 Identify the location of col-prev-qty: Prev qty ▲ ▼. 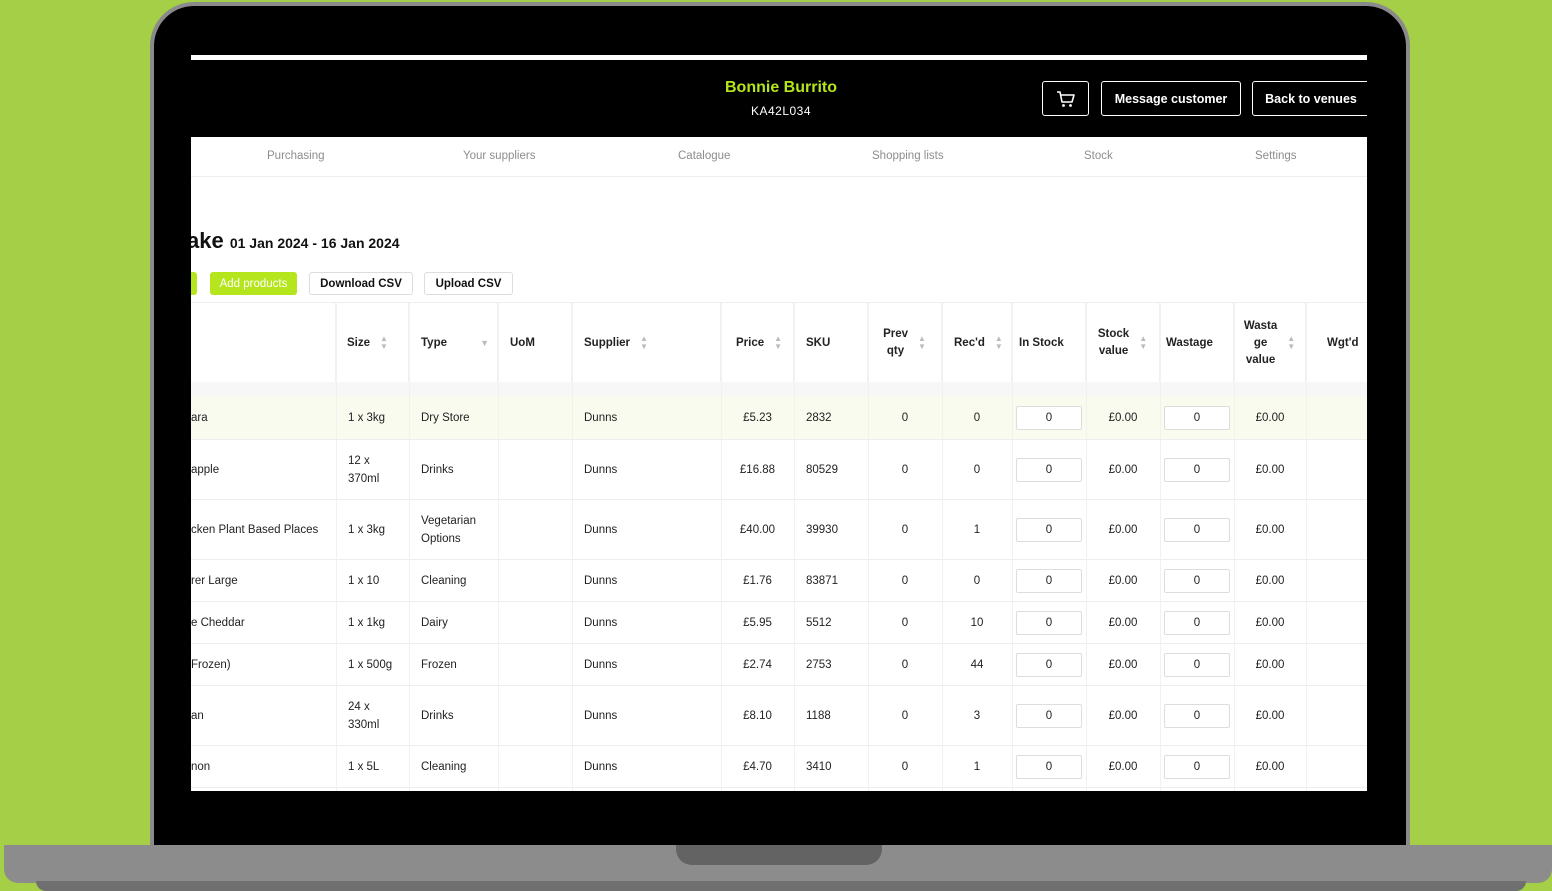
(905, 343).